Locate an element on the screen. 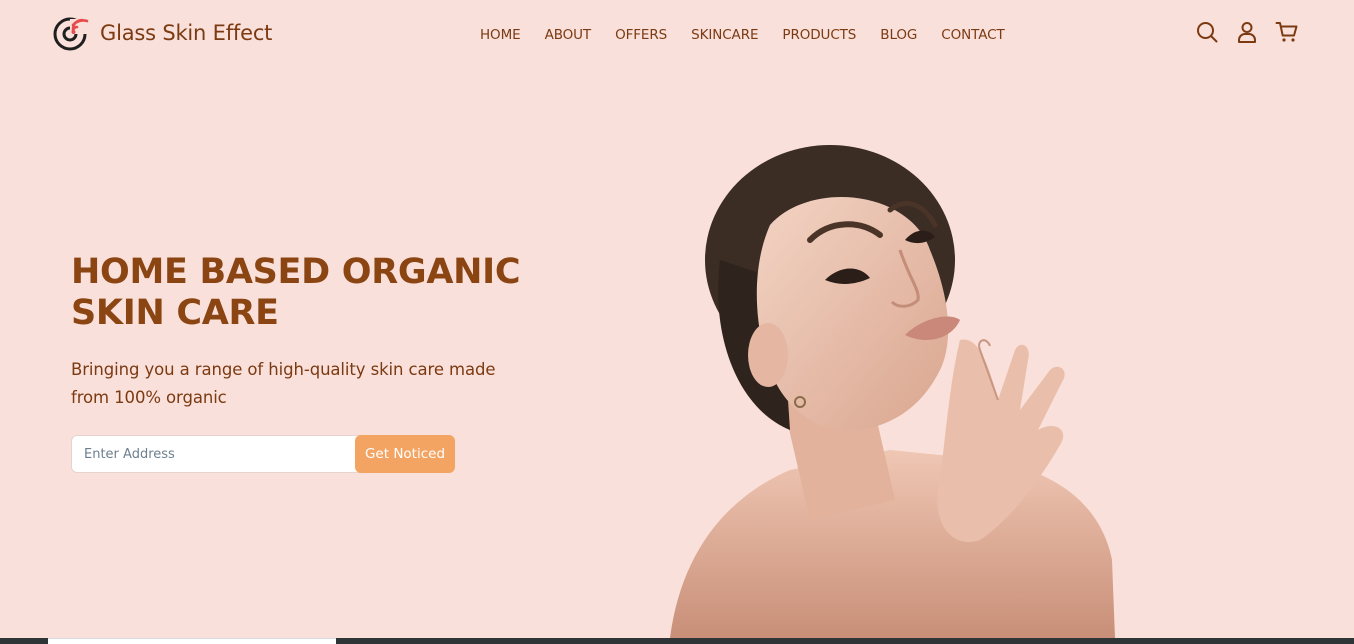 This screenshot has height=644, width=1354. nav-icons is located at coordinates (1247, 32).